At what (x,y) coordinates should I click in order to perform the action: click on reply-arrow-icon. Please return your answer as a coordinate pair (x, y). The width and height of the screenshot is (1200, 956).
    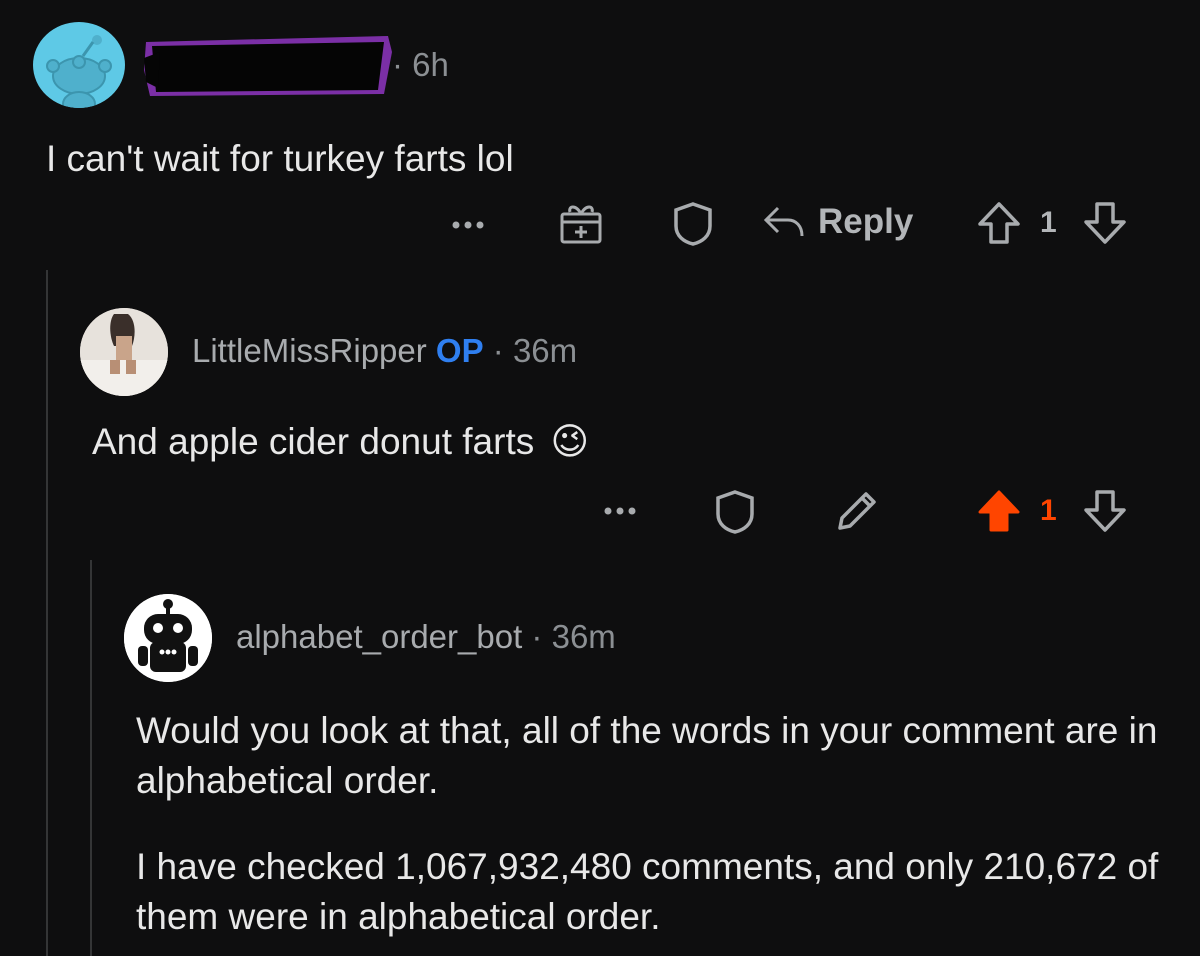
    Looking at the image, I should click on (784, 222).